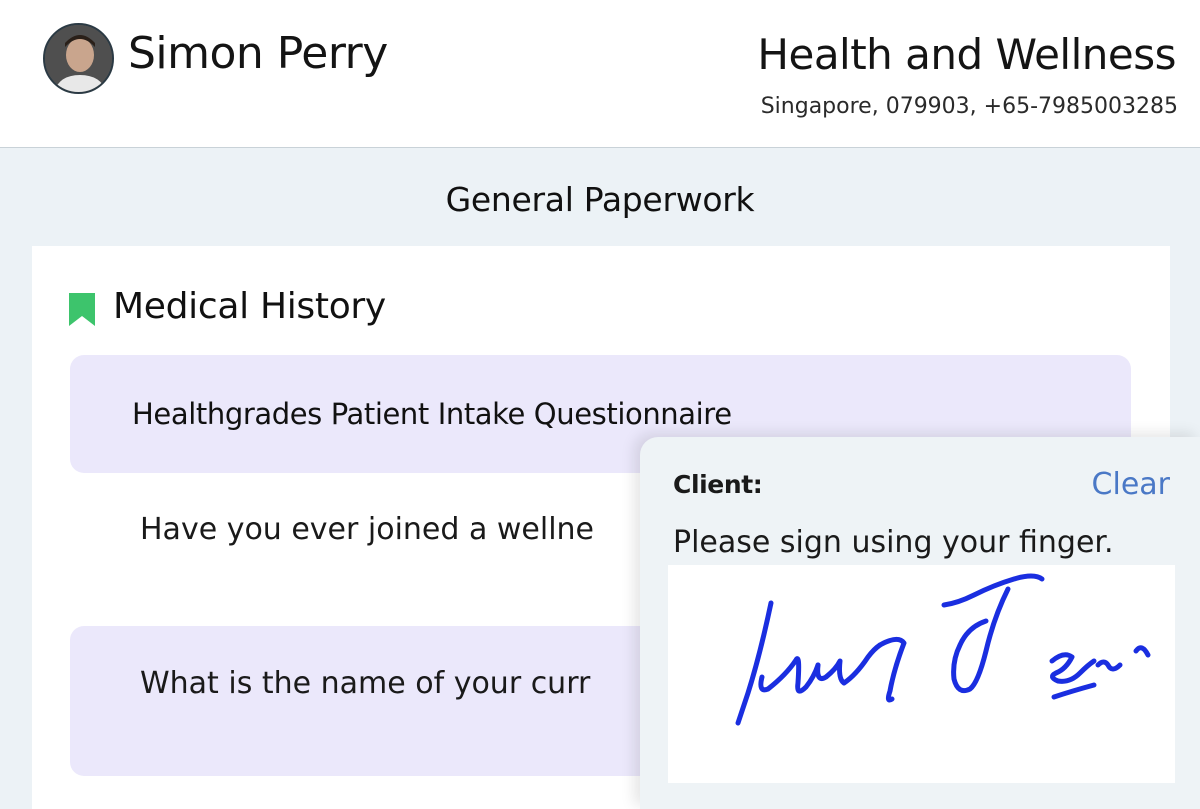 The height and width of the screenshot is (809, 1200). I want to click on bookmark-icon, so click(82, 309).